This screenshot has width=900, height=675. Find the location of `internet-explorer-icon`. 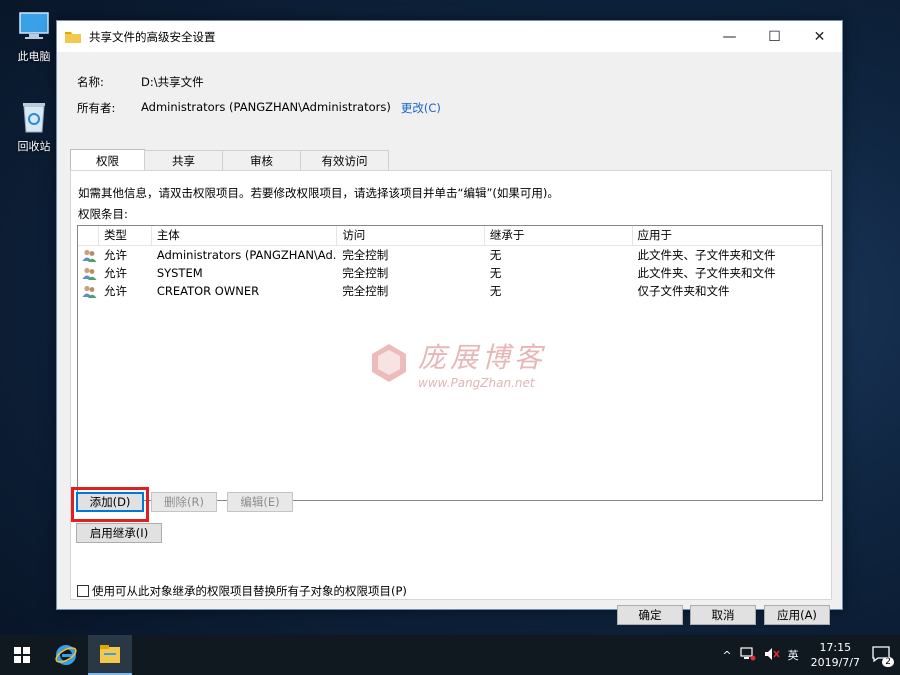

internet-explorer-icon is located at coordinates (66, 655).